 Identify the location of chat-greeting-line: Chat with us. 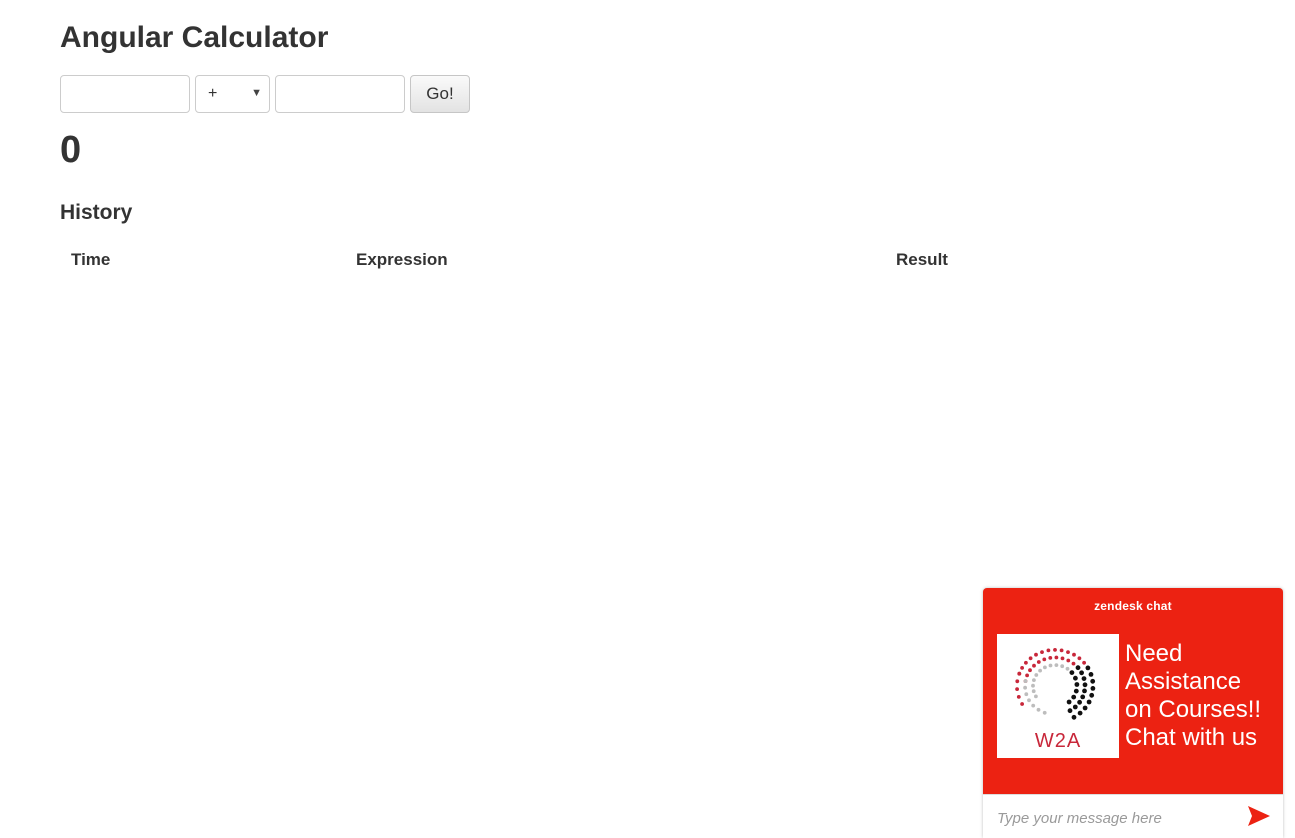
(1191, 737).